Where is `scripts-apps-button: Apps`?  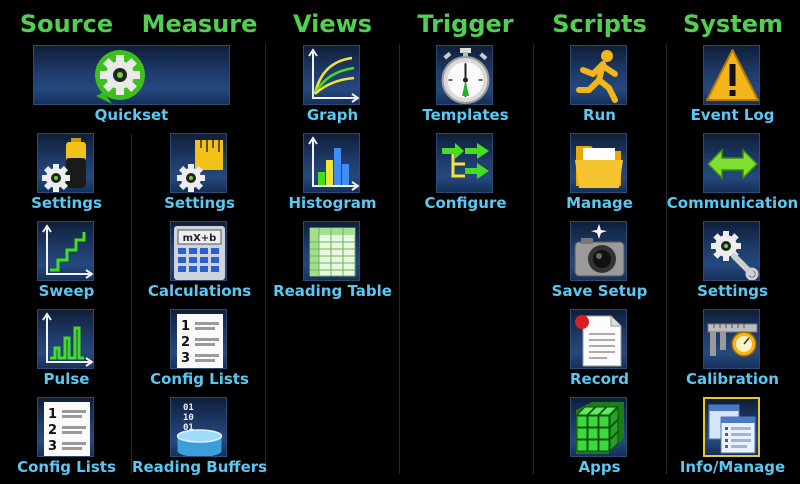
scripts-apps-button: Apps is located at coordinates (599, 440).